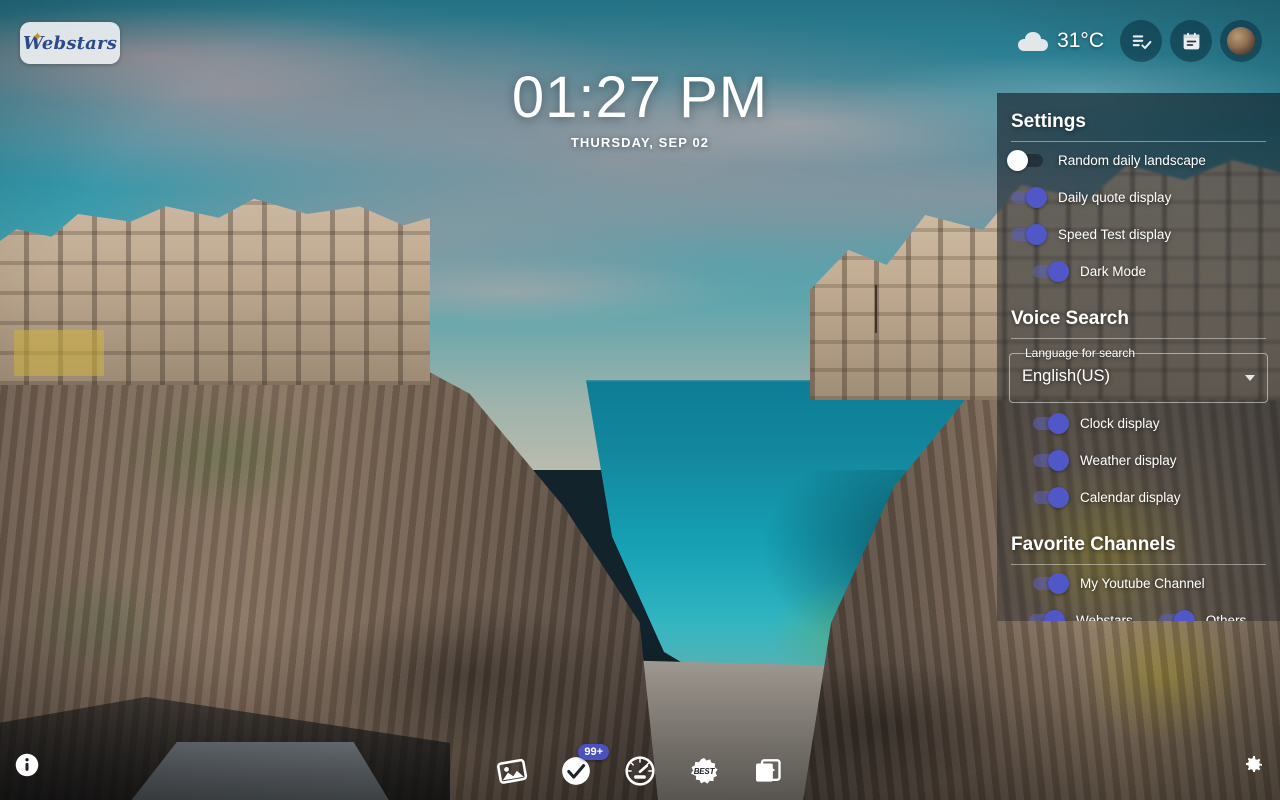 This screenshot has width=1280, height=800. What do you see at coordinates (70, 43) in the screenshot?
I see `webstars-logo: ✦ Webstars` at bounding box center [70, 43].